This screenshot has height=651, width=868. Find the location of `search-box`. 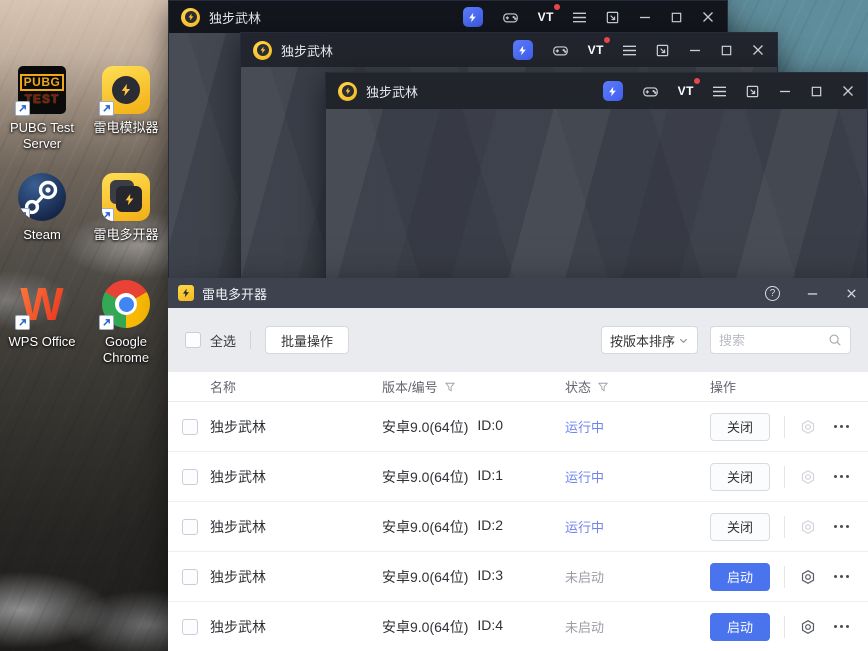

search-box is located at coordinates (780, 340).